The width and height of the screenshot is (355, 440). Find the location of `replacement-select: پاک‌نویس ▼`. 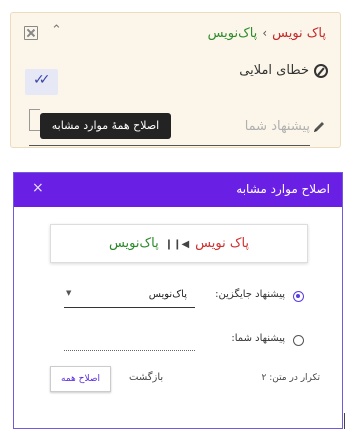

replacement-select: پاک‌نویس ▼ is located at coordinates (129, 295).